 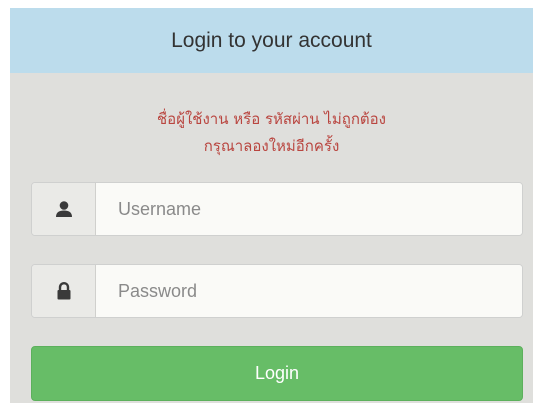 What do you see at coordinates (309, 209) in the screenshot?
I see `username-input` at bounding box center [309, 209].